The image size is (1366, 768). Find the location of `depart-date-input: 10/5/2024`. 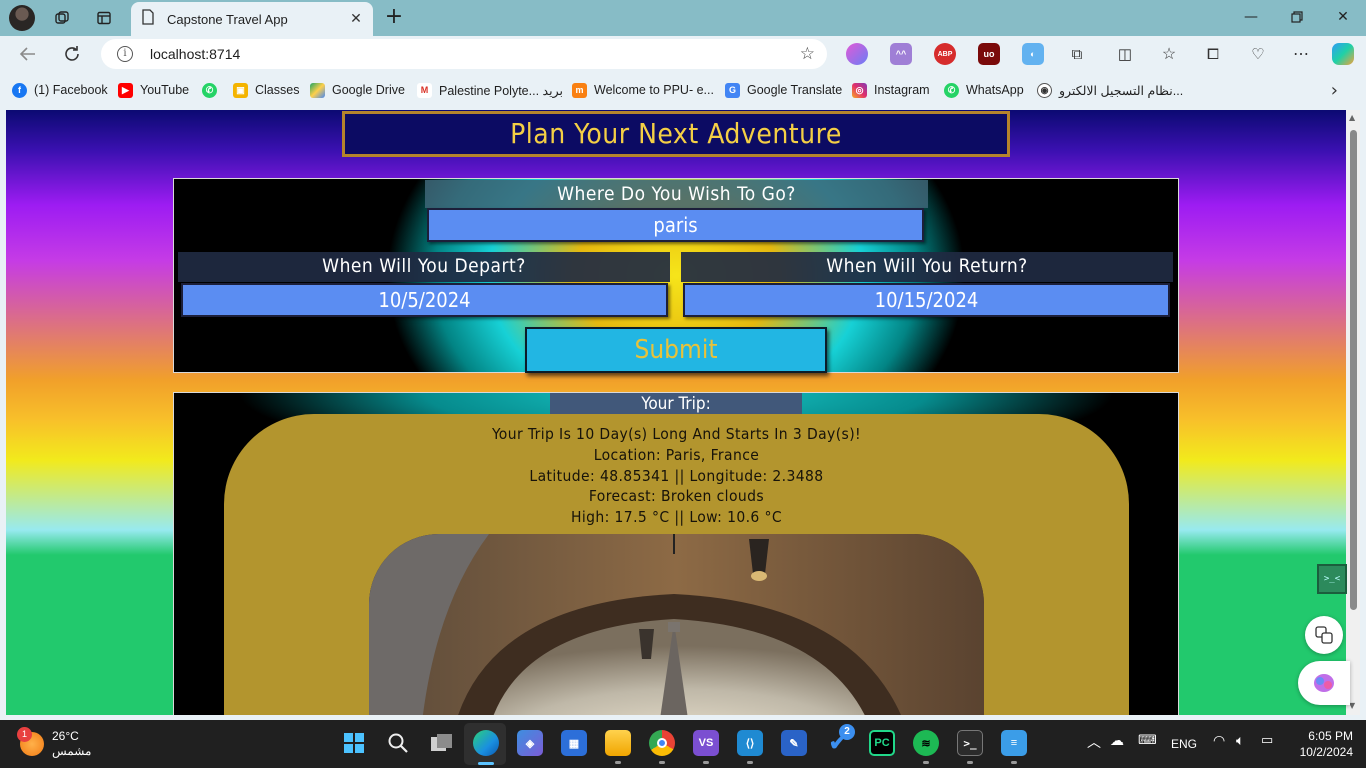

depart-date-input: 10/5/2024 is located at coordinates (424, 300).